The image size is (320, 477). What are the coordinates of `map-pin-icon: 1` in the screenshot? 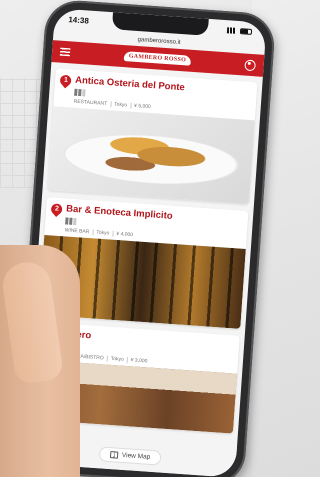 It's located at (65, 80).